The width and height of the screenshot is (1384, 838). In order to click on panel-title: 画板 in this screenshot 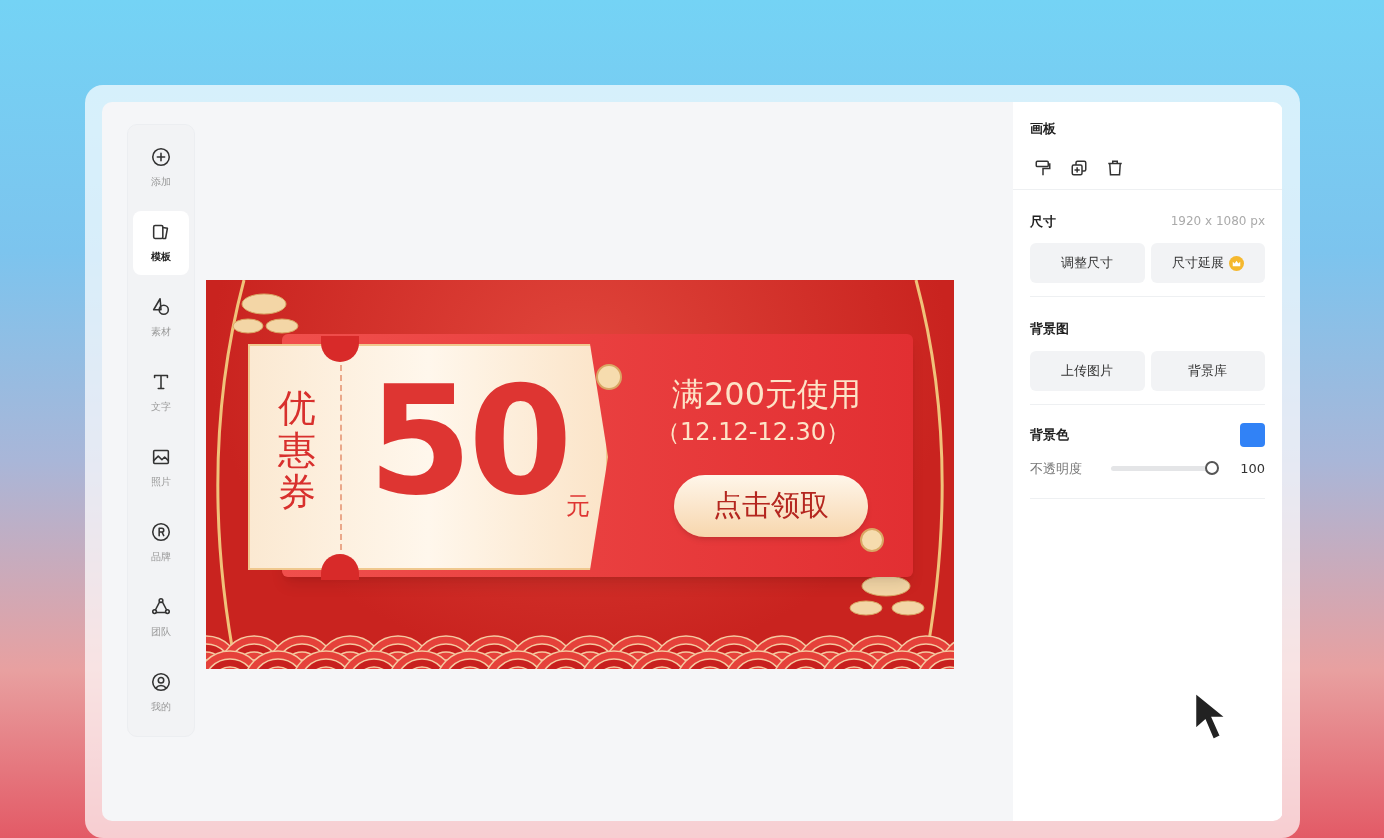, I will do `click(1043, 129)`.